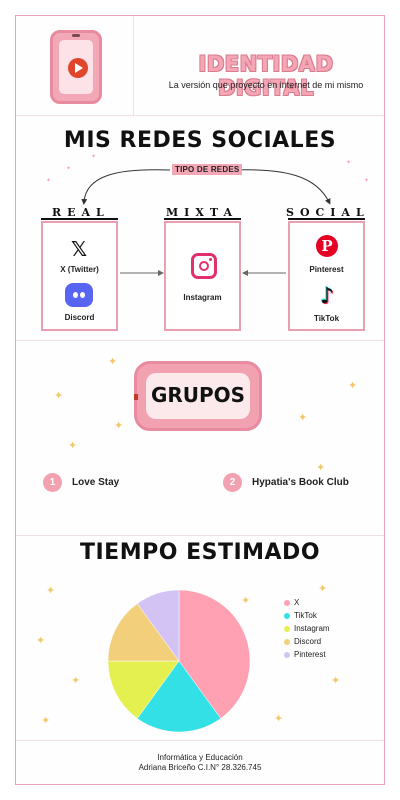 The width and height of the screenshot is (400, 800). I want to click on group-name: Hypatia's Book Club, so click(300, 482).